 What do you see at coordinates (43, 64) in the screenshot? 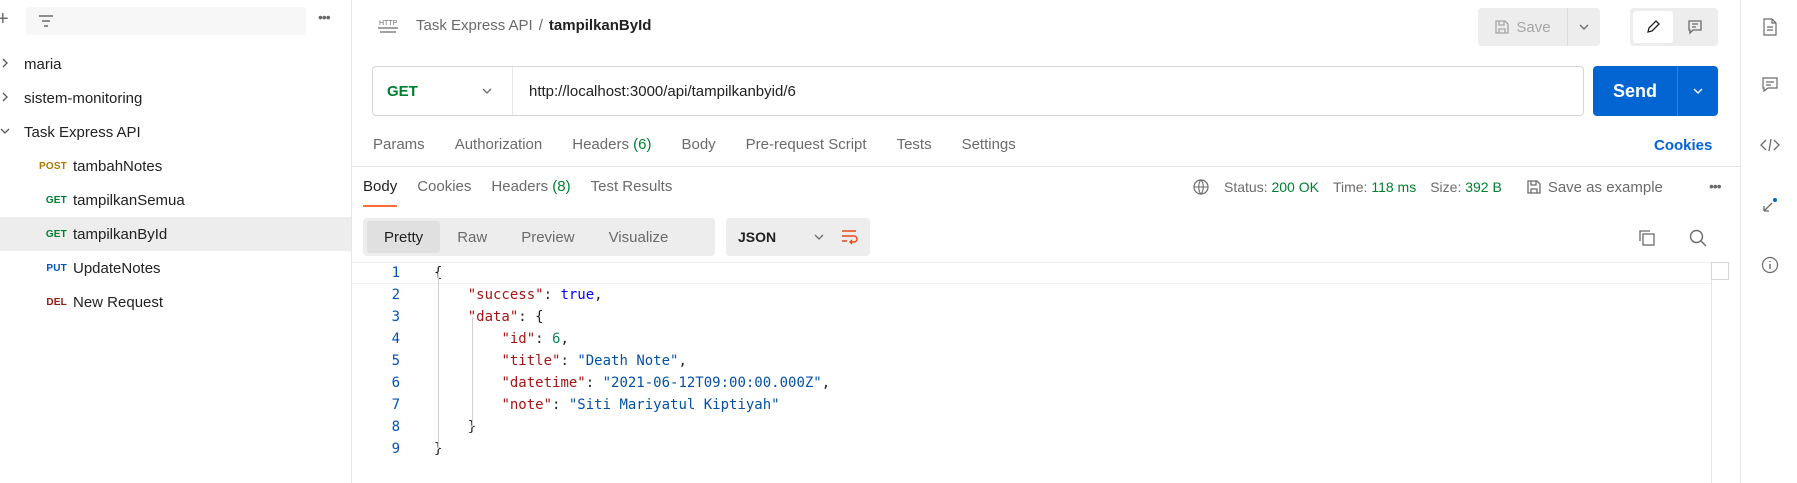
I see `collection-label: maria` at bounding box center [43, 64].